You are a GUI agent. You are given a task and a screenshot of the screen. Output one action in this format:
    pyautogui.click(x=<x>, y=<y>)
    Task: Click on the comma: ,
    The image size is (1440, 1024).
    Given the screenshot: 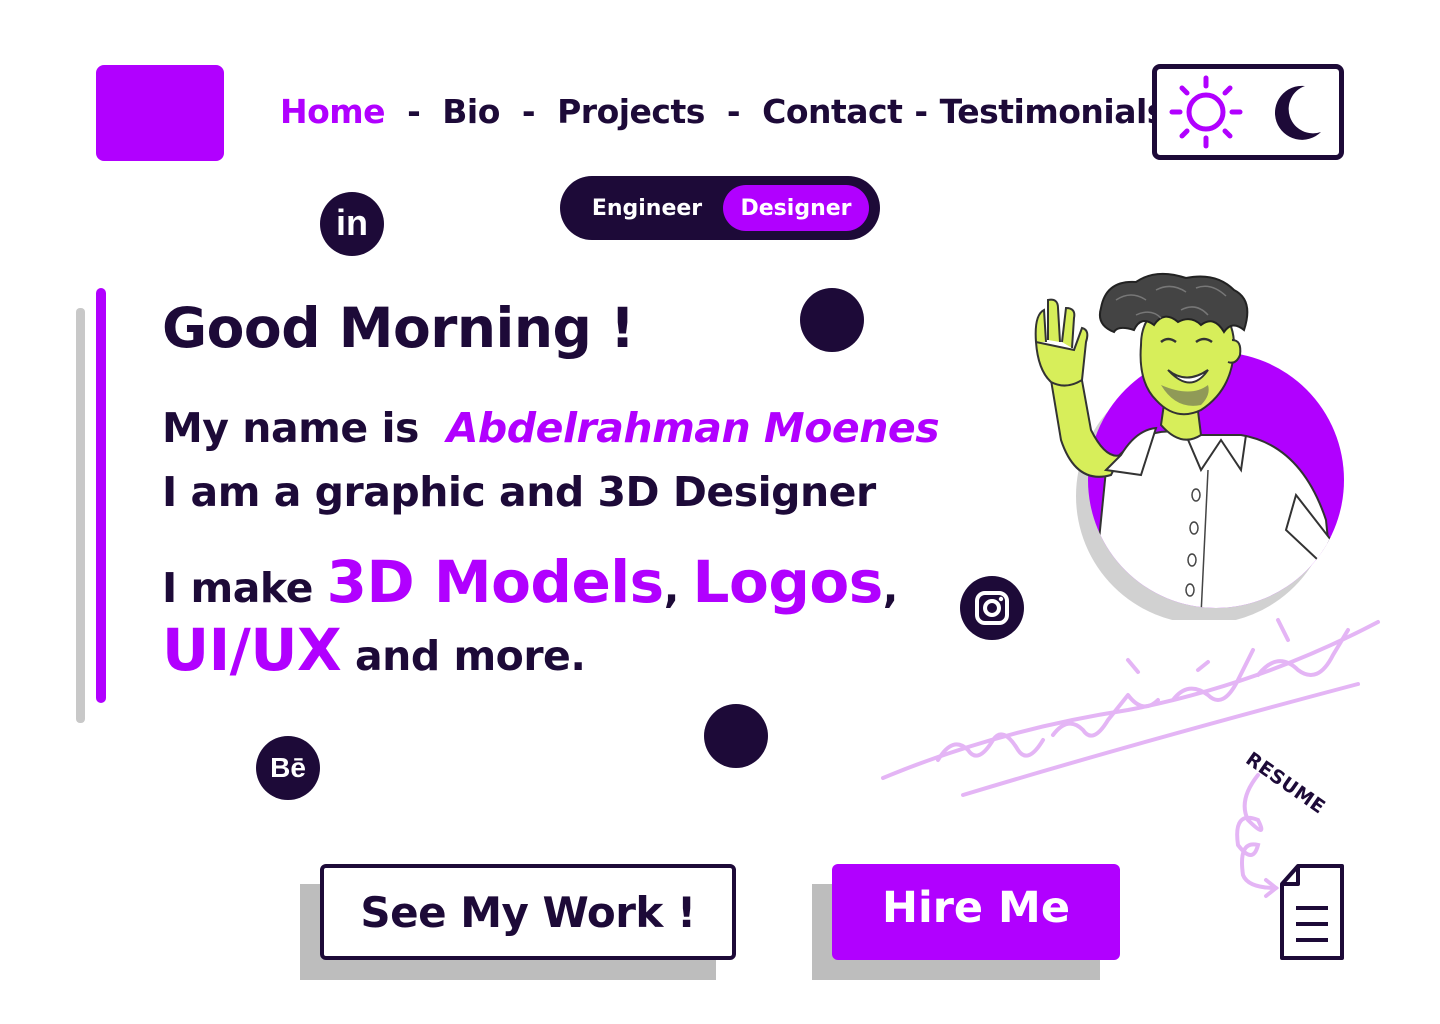 What is the action you would take?
    pyautogui.click(x=671, y=588)
    